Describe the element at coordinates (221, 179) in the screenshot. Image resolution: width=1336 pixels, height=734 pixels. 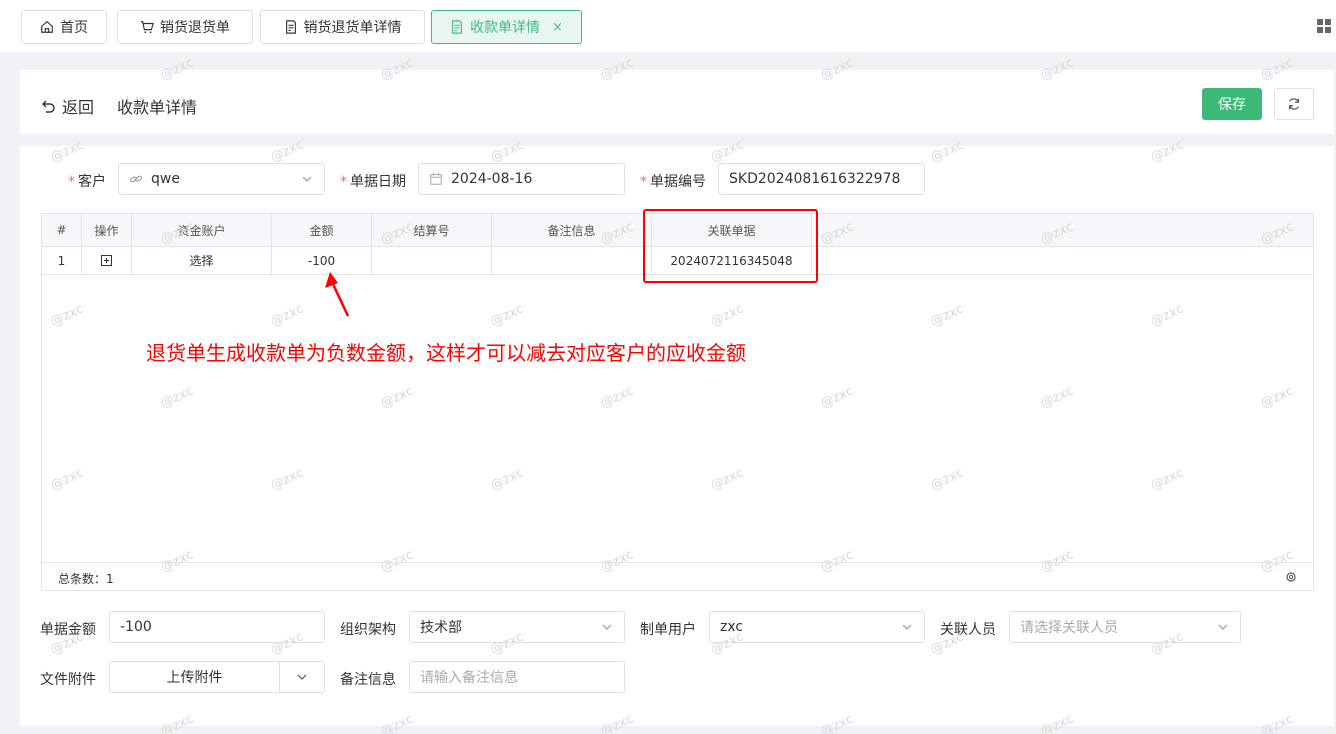
I see `customer-select: qwe` at that location.